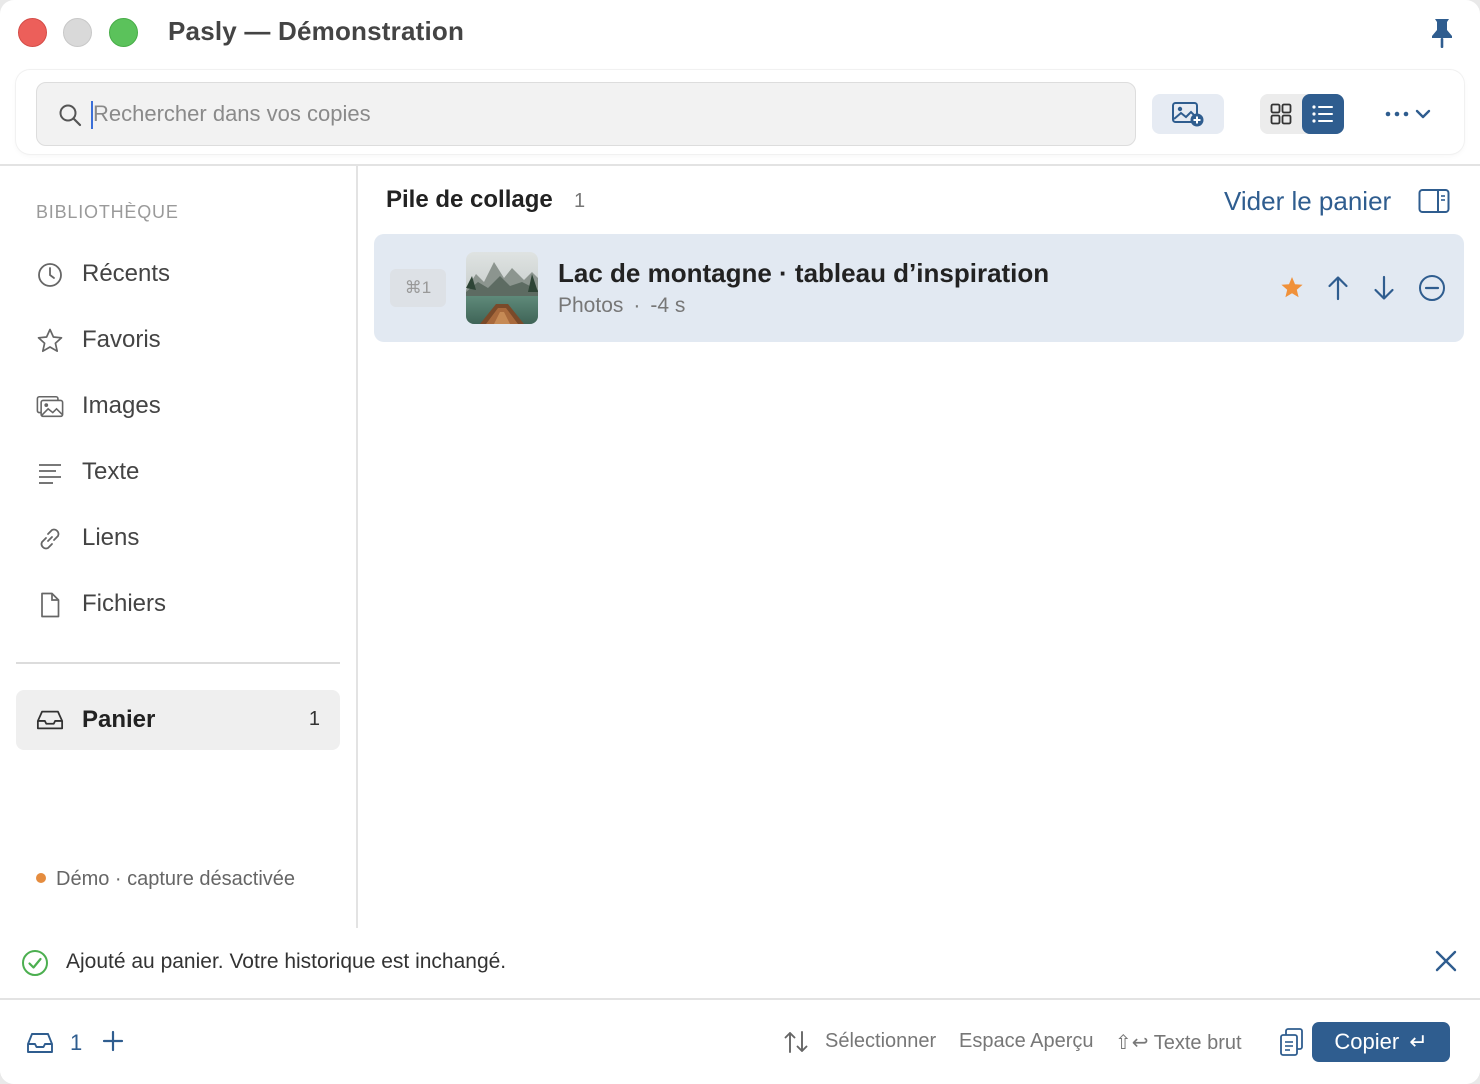  I want to click on view-mode-toggle, so click(1302, 114).